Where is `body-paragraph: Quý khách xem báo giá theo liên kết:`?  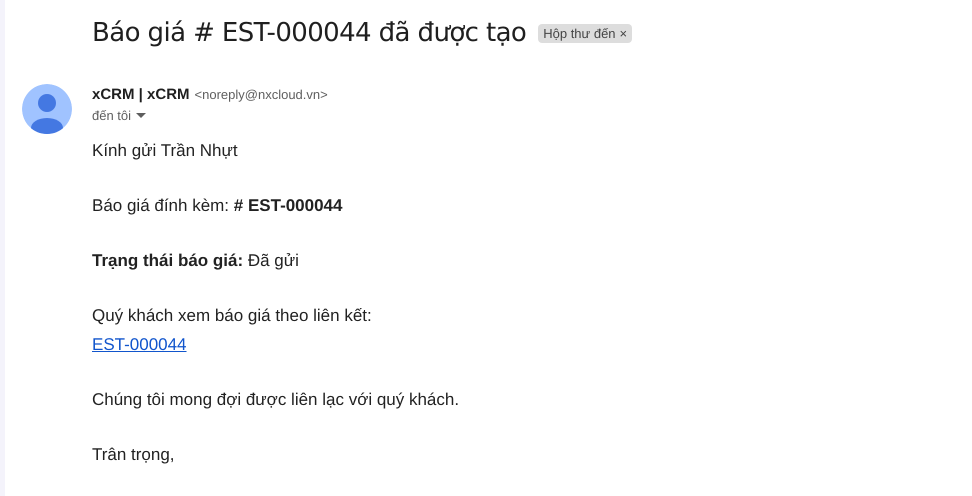 body-paragraph: Quý khách xem báo giá theo liên kết: is located at coordinates (232, 315).